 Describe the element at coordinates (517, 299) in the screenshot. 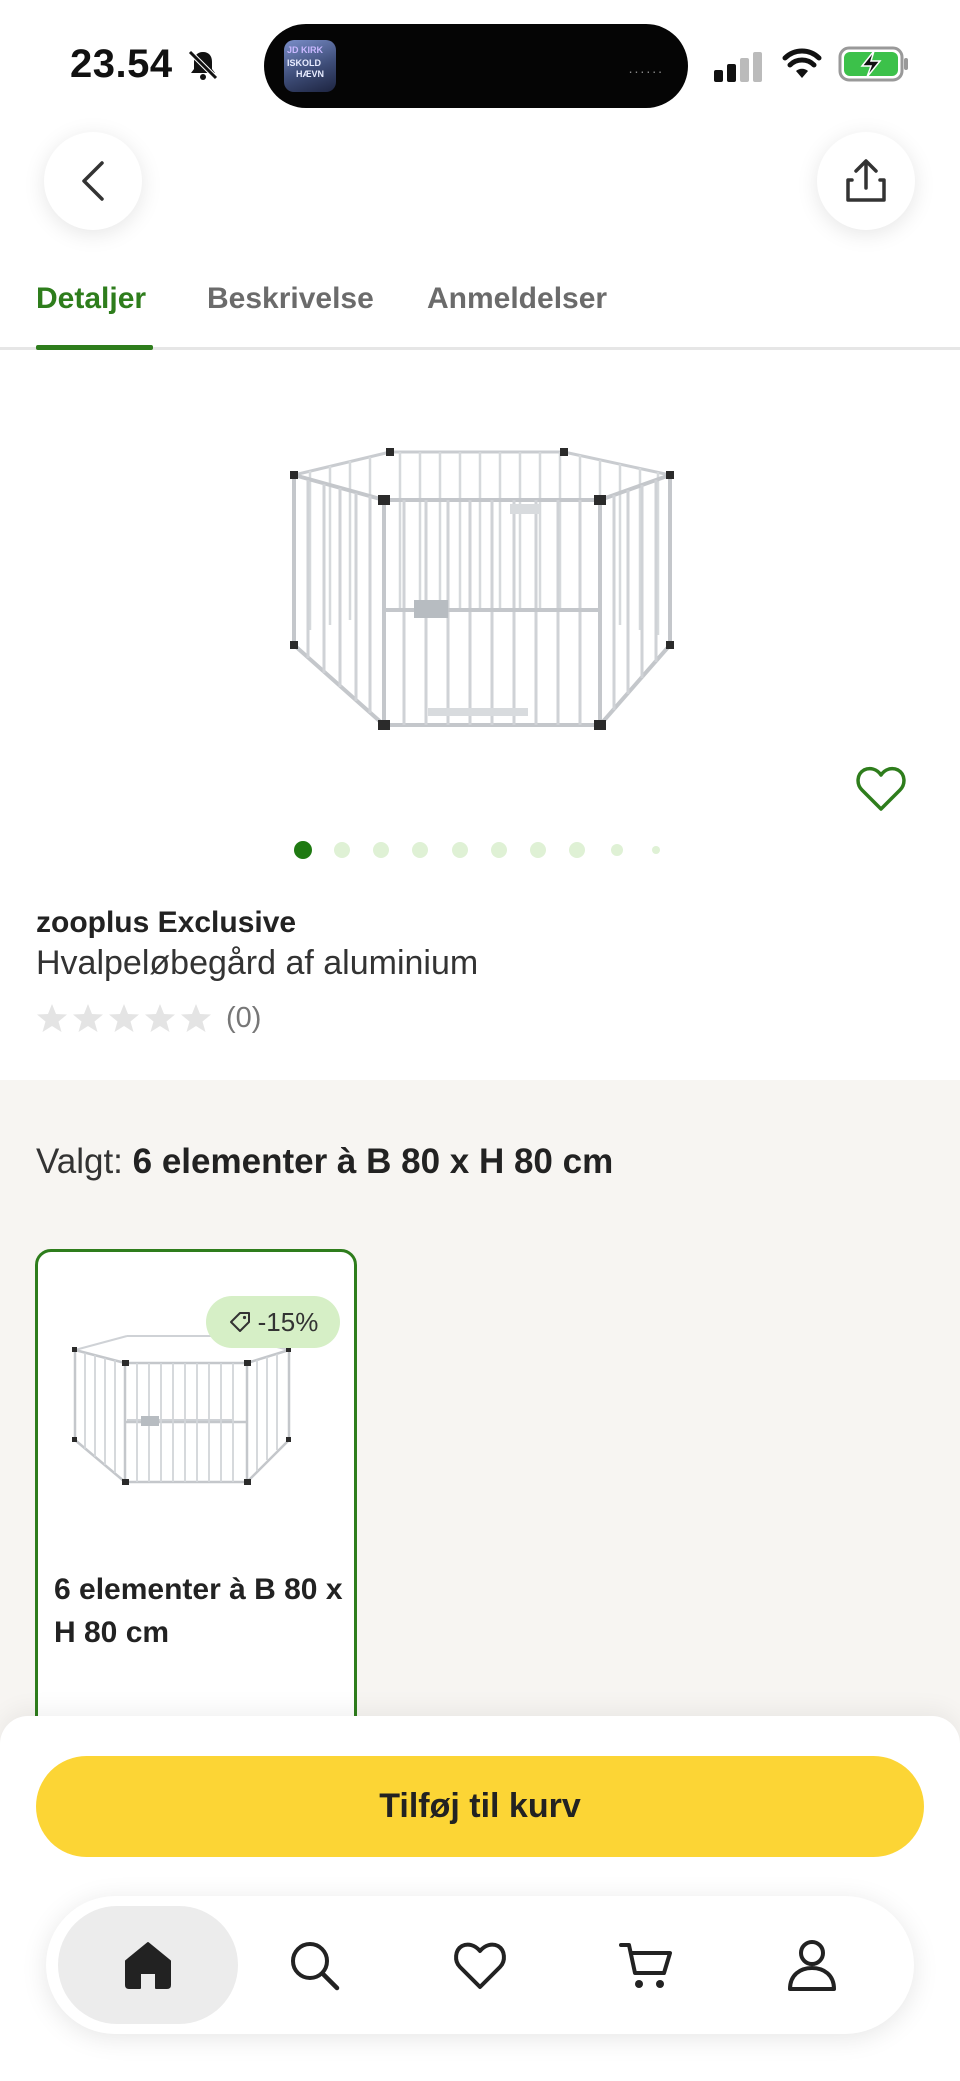

I see `tab-reviews: Anmeldelser` at that location.